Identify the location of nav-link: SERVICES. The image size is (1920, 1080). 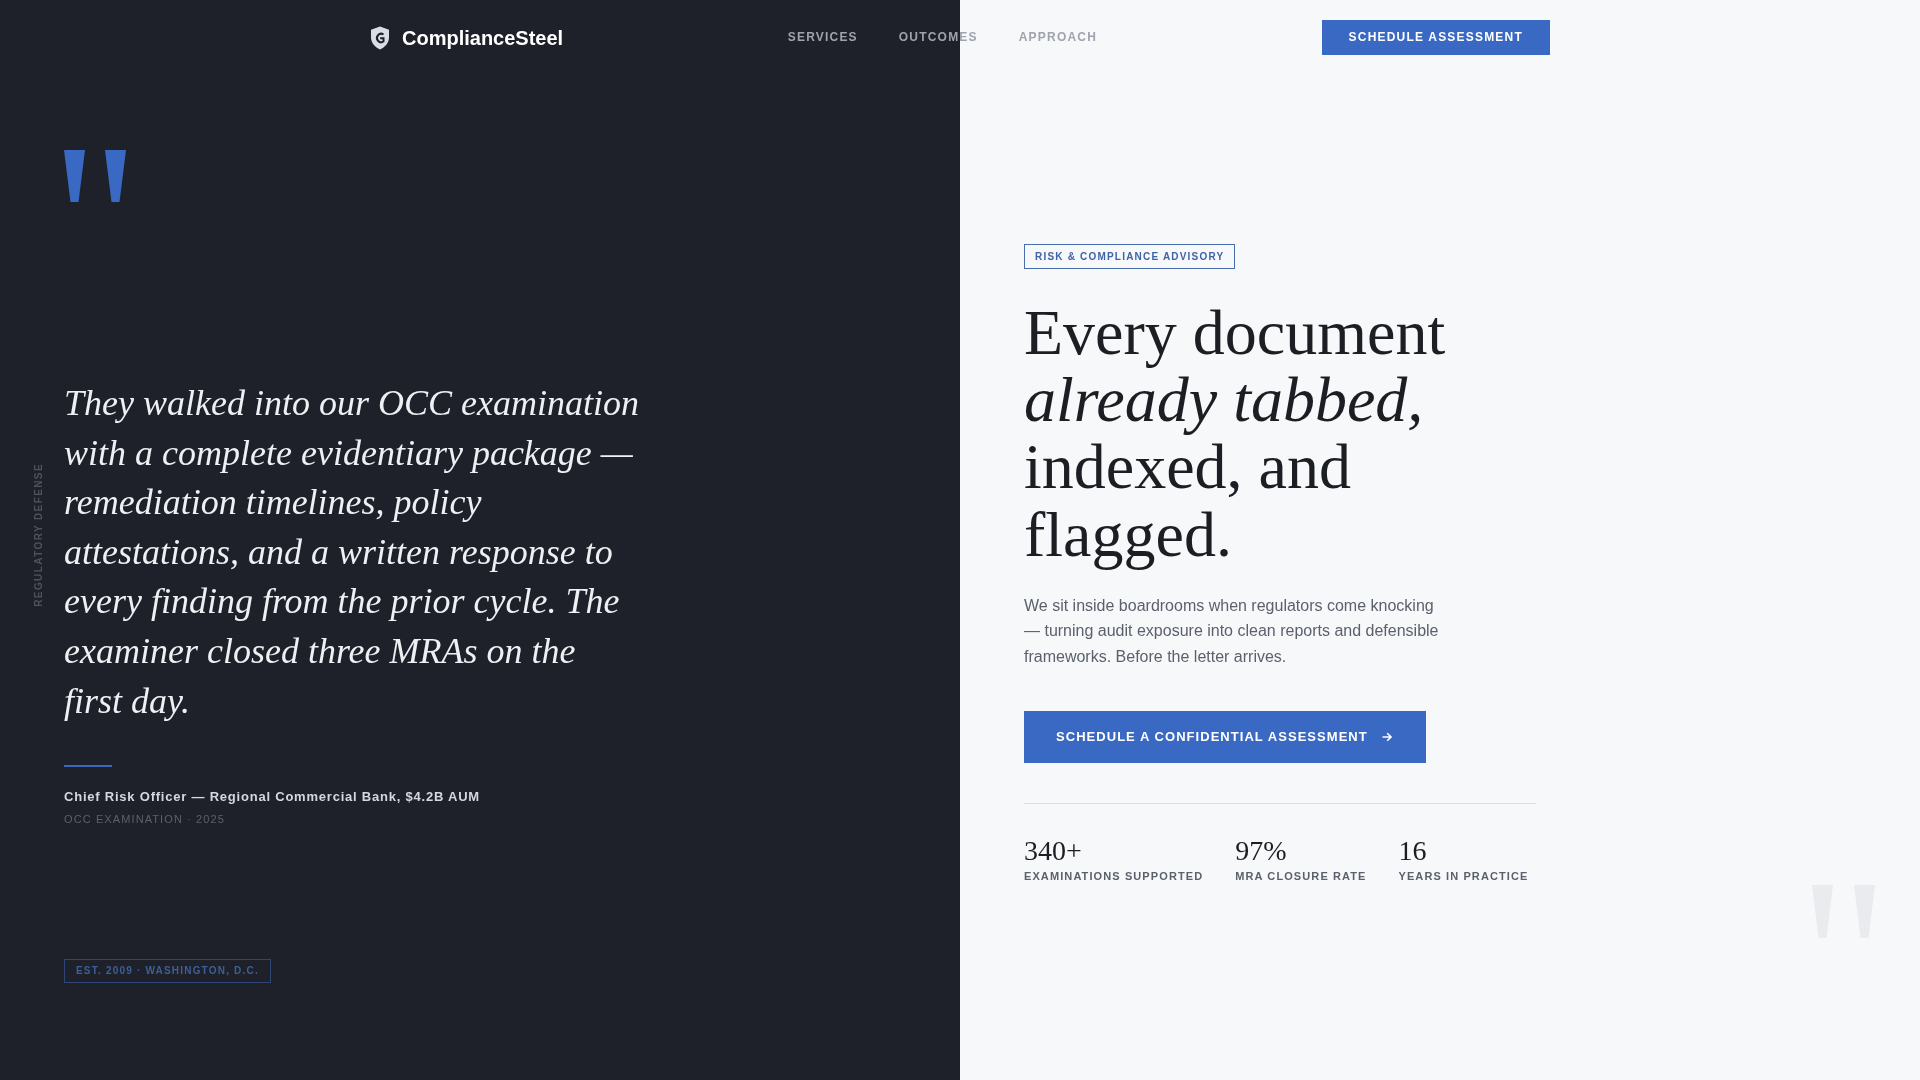
(822, 37).